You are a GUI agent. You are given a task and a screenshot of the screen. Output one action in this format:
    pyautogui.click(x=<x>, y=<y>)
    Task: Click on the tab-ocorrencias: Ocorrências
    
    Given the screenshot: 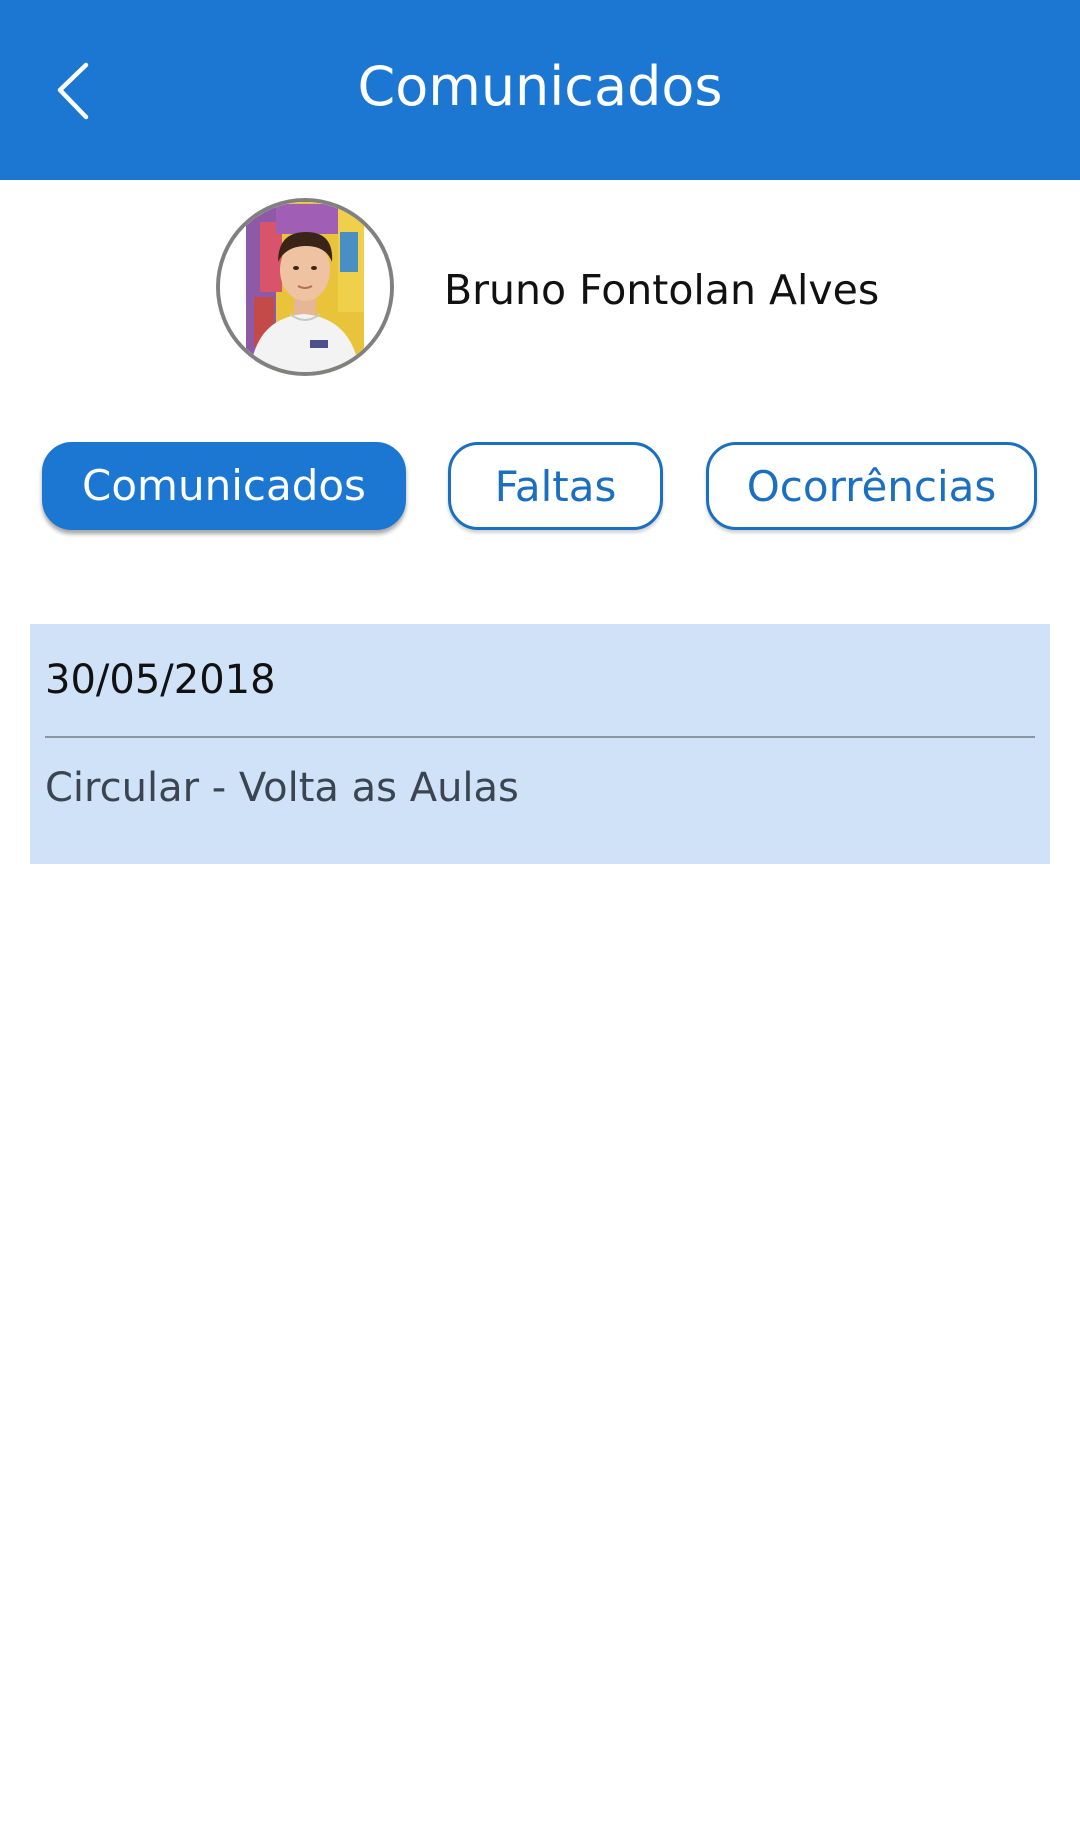 What is the action you would take?
    pyautogui.click(x=871, y=486)
    